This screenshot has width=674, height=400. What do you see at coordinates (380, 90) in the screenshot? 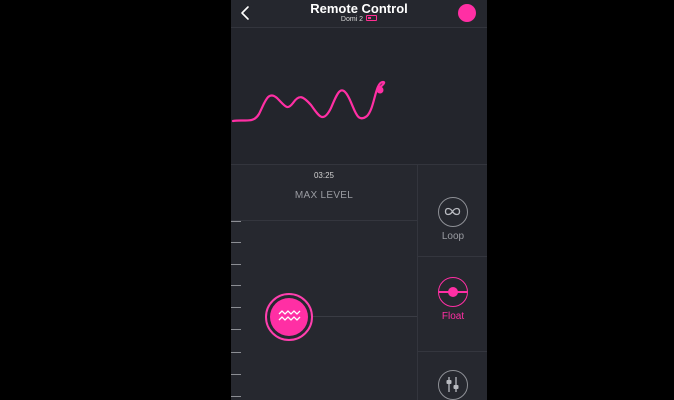
I see `waveform-endpoint` at bounding box center [380, 90].